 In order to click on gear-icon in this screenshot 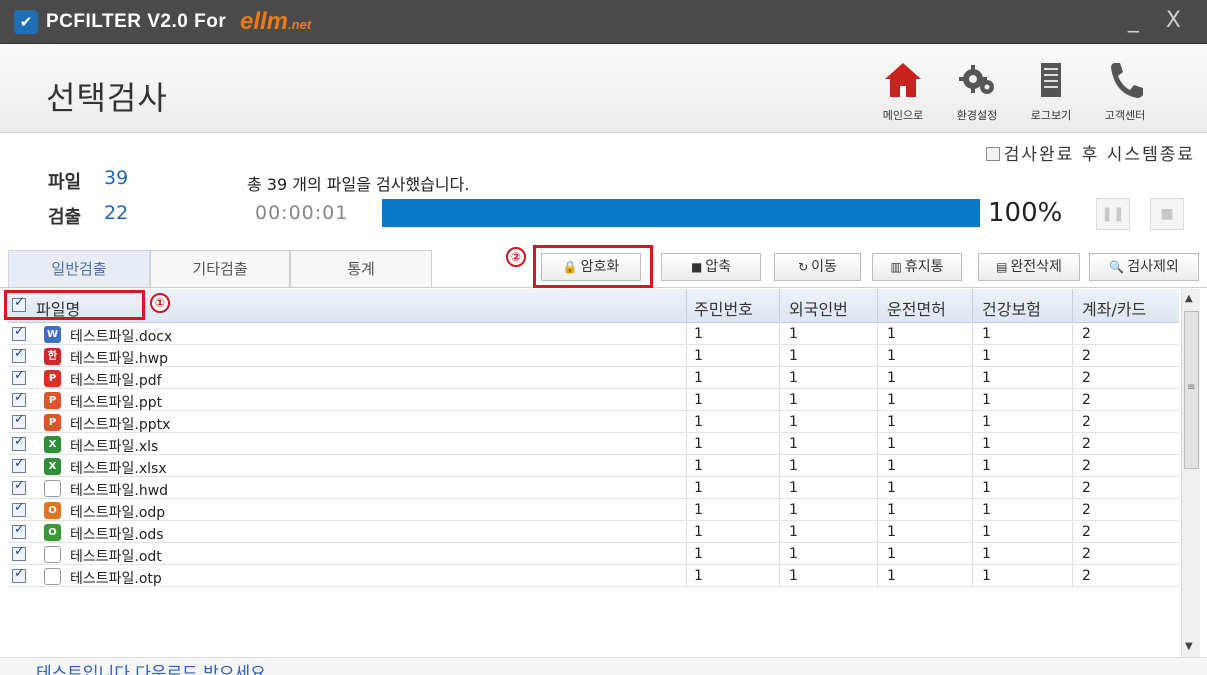, I will do `click(977, 80)`.